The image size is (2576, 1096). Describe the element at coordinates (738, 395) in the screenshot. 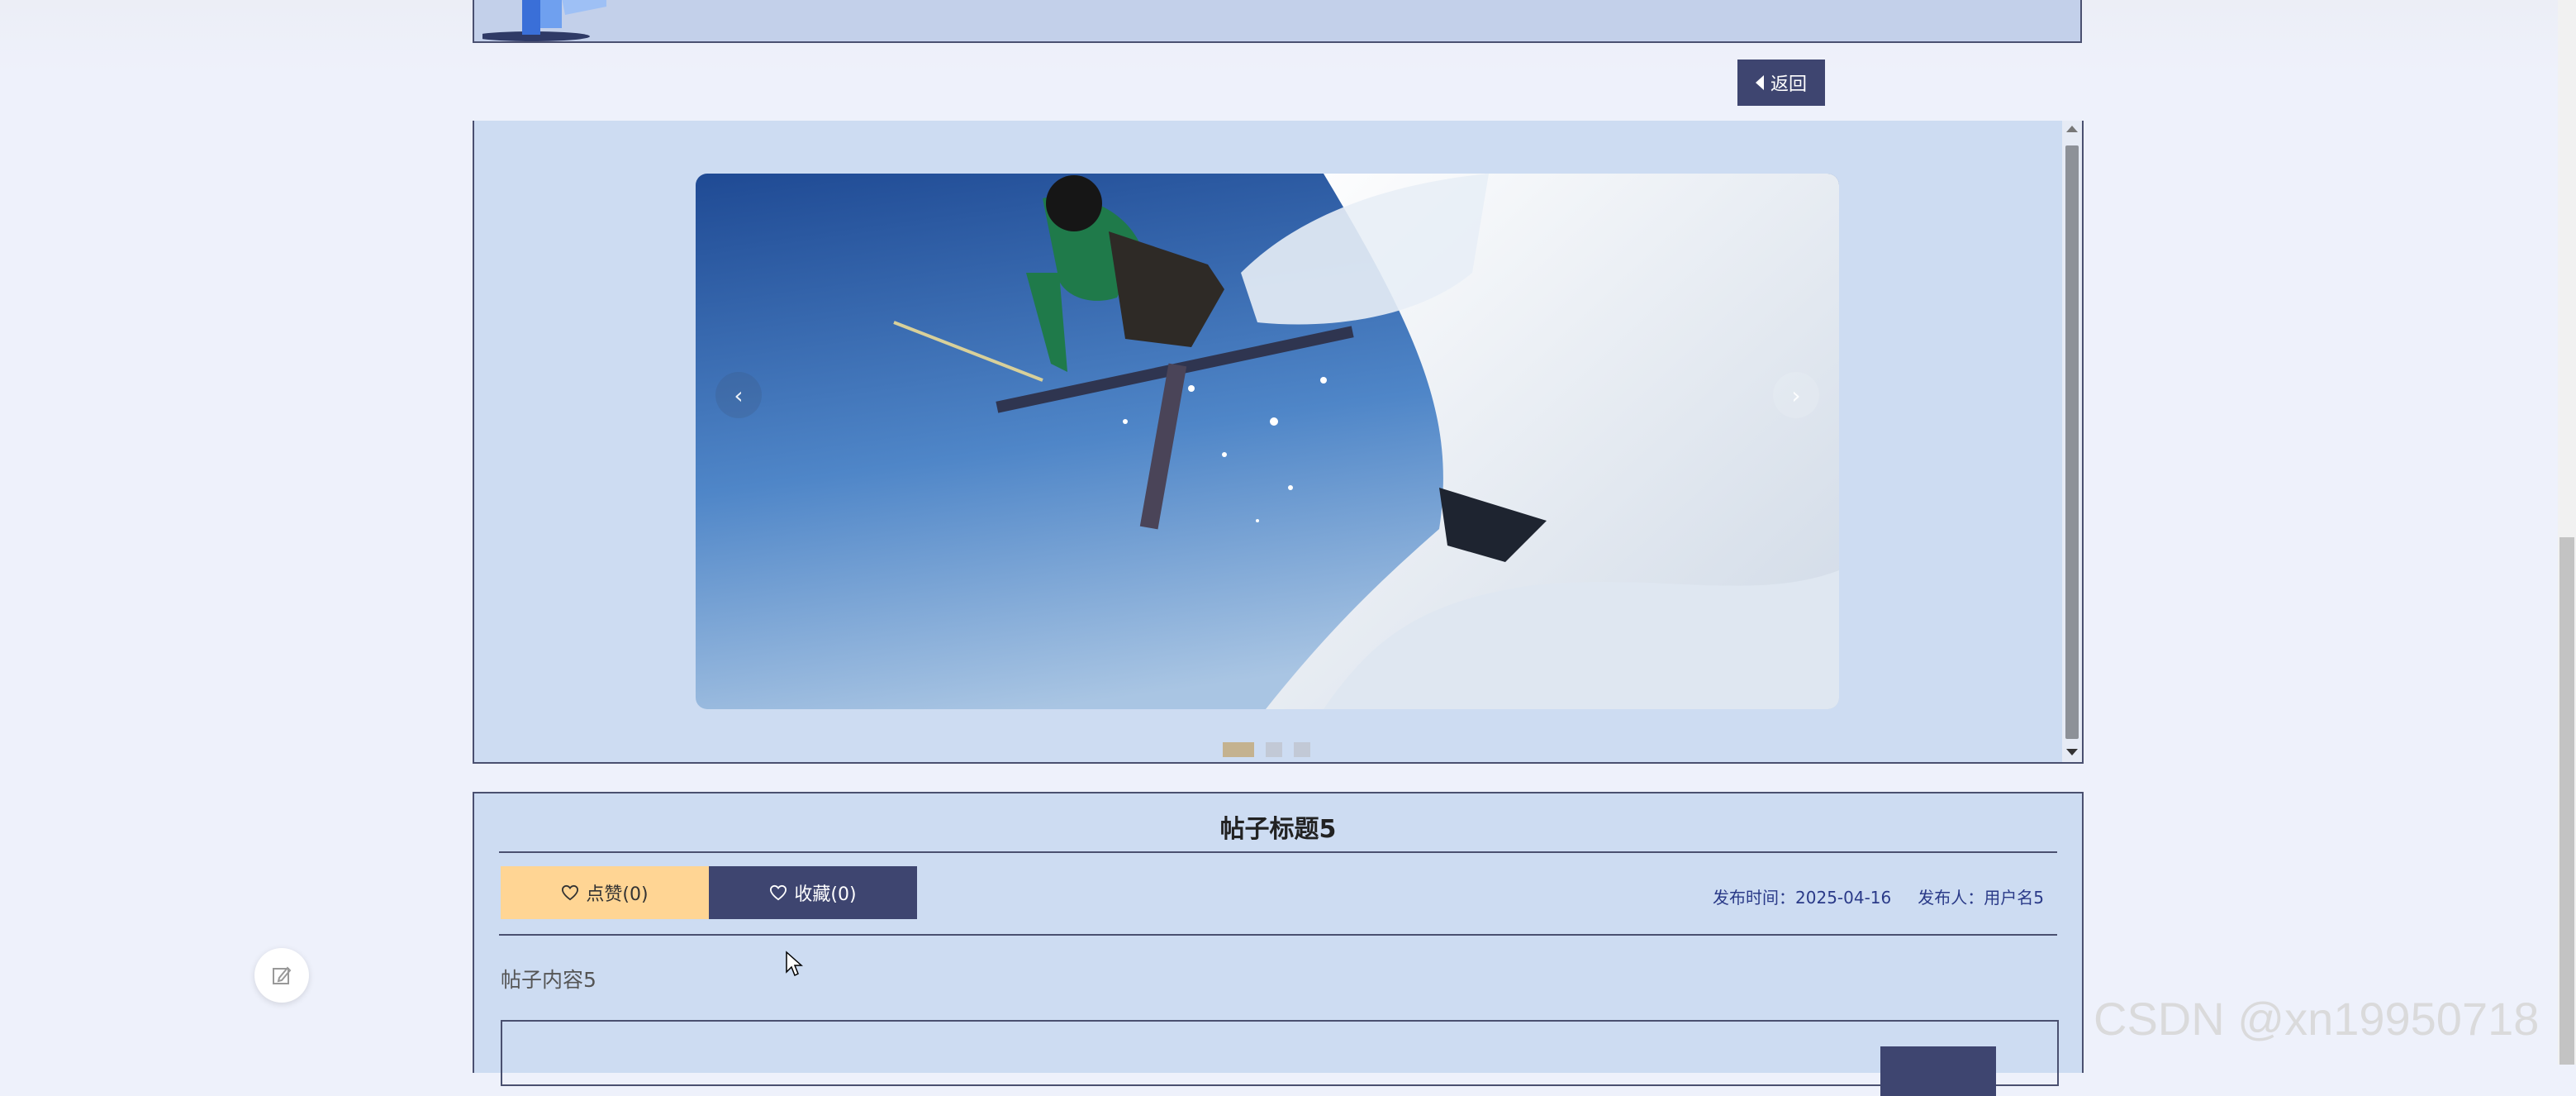

I see `carousel-prev-button: ‹` at that location.